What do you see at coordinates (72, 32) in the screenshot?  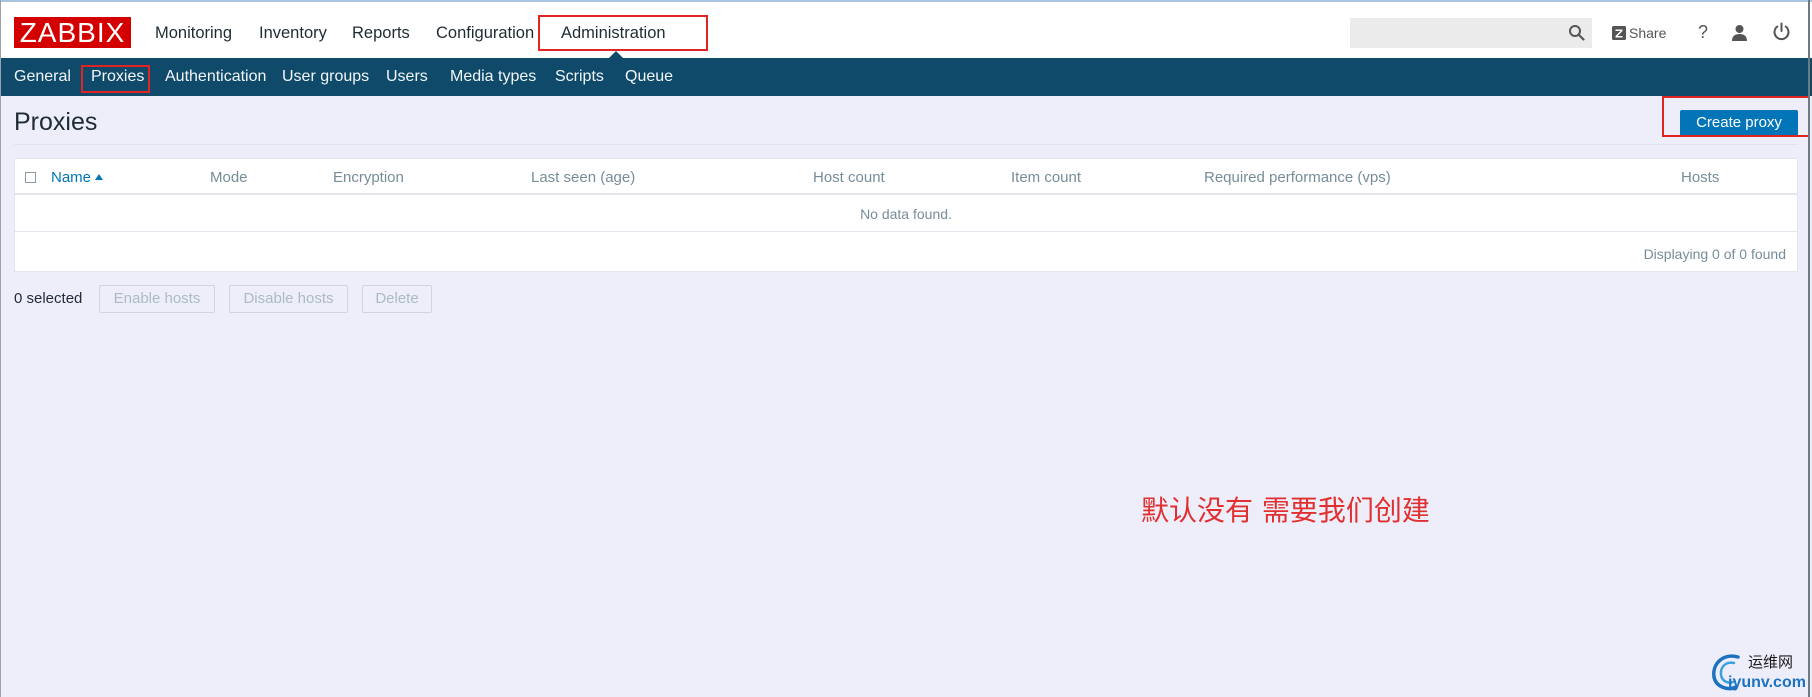 I see `zabbix-logo: ZABBIX` at bounding box center [72, 32].